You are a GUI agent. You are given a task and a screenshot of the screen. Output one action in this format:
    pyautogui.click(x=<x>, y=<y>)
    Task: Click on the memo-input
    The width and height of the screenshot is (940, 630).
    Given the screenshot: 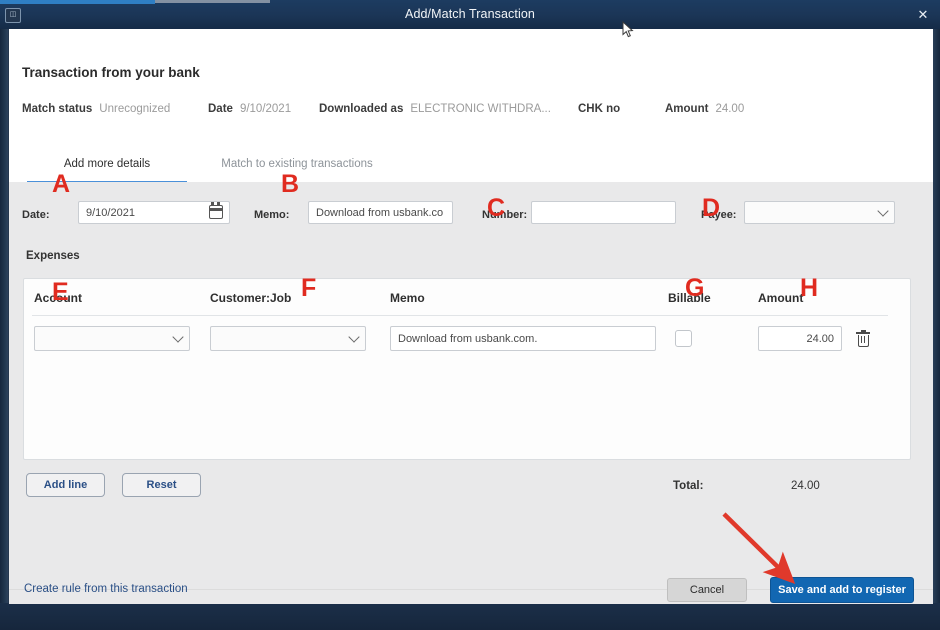 What is the action you would take?
    pyautogui.click(x=380, y=212)
    